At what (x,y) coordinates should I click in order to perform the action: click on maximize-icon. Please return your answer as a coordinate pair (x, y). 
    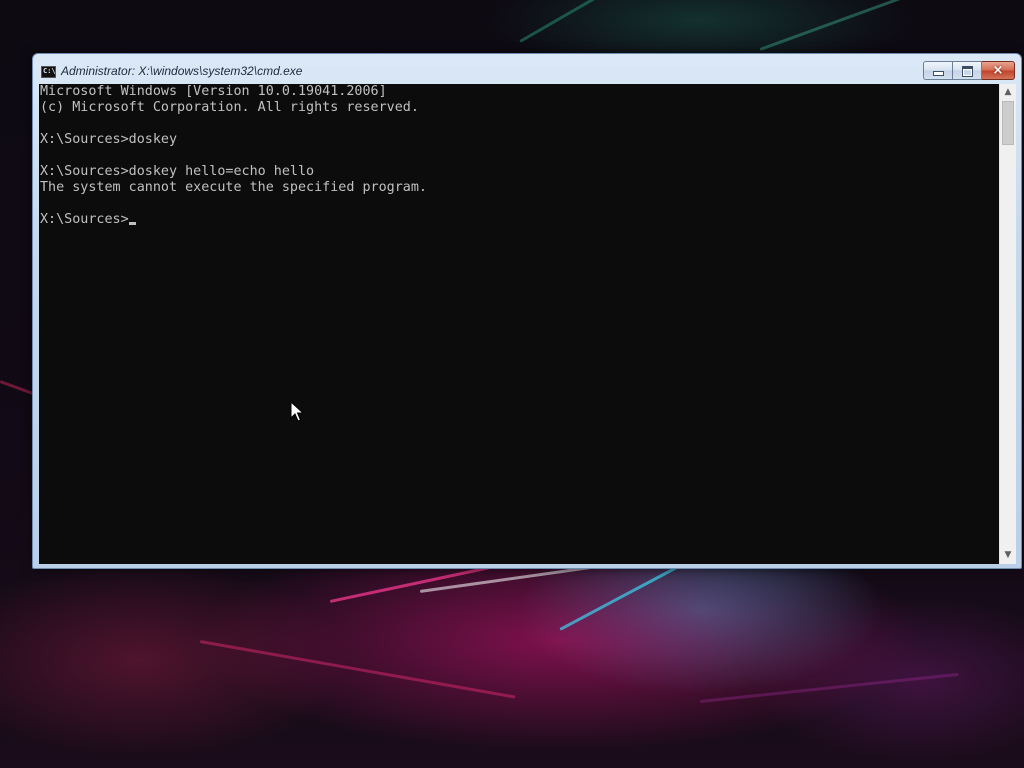
    Looking at the image, I should click on (967, 71).